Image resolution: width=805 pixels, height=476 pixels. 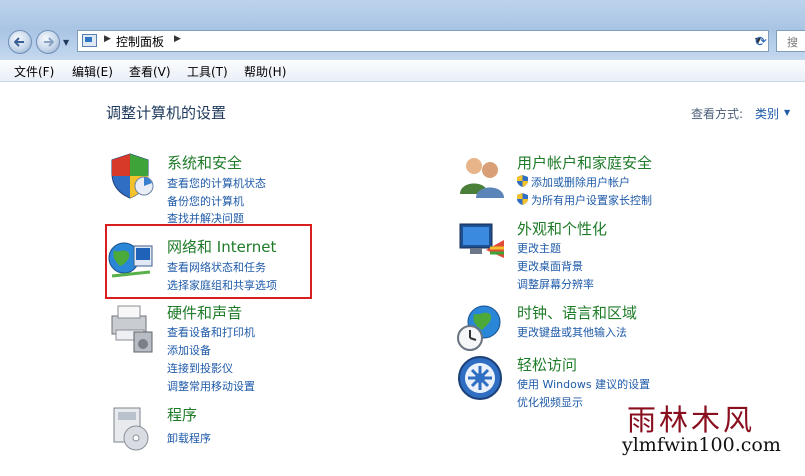 I want to click on control-panel-icon, so click(x=89, y=40).